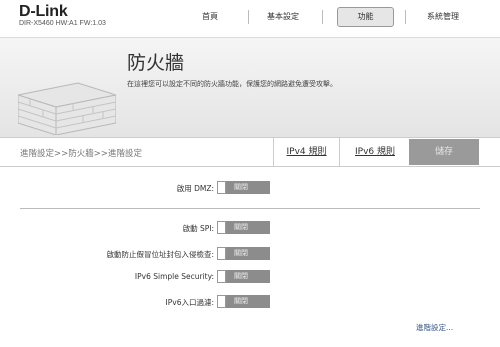 The width and height of the screenshot is (500, 347). What do you see at coordinates (43, 11) in the screenshot?
I see `dlink-logo: D-Link` at bounding box center [43, 11].